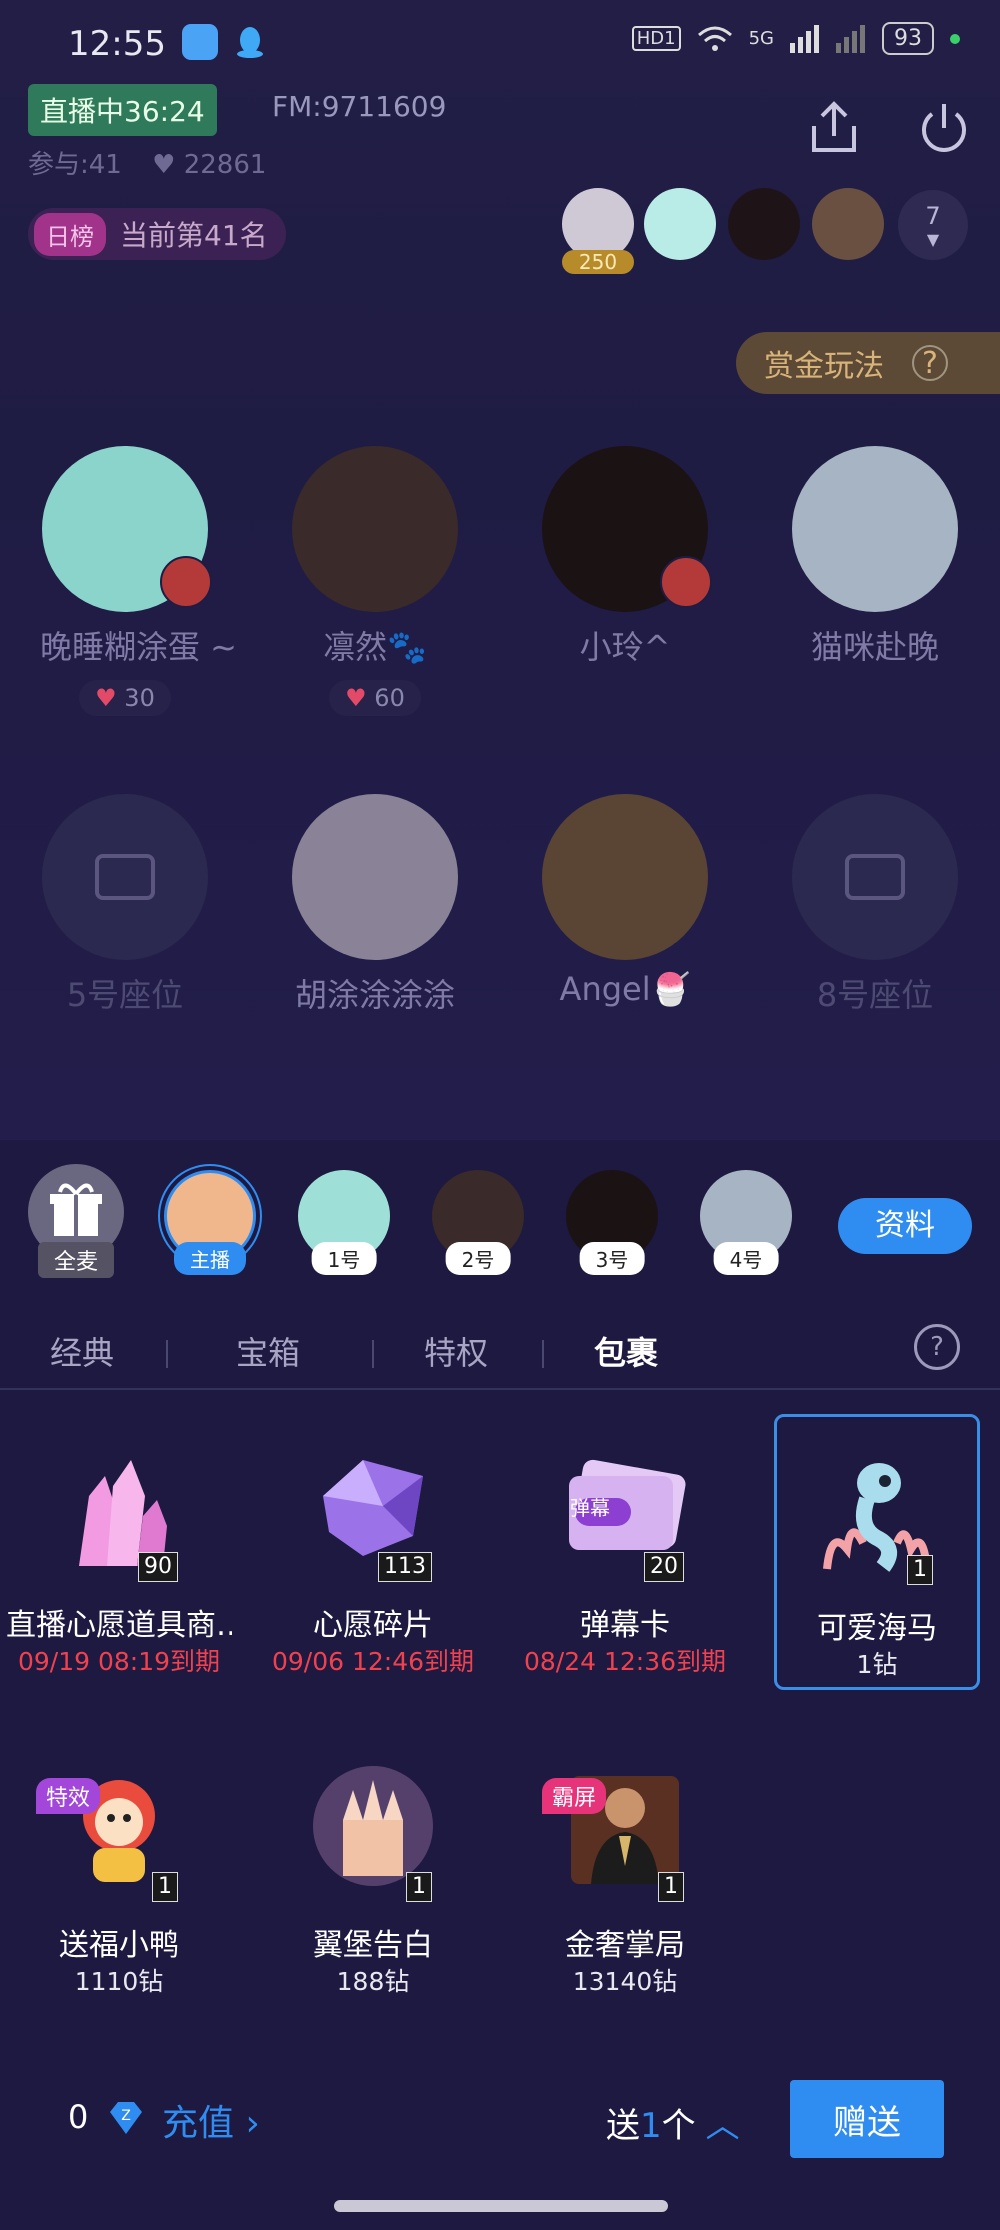 The image size is (1000, 2230). What do you see at coordinates (119, 1661) in the screenshot?
I see `gift-expiry: 09/19 08:19到期` at bounding box center [119, 1661].